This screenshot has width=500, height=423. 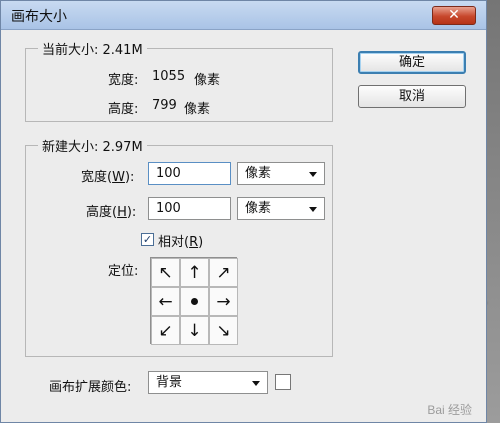 I want to click on current-width-unit: 像素, so click(x=207, y=80).